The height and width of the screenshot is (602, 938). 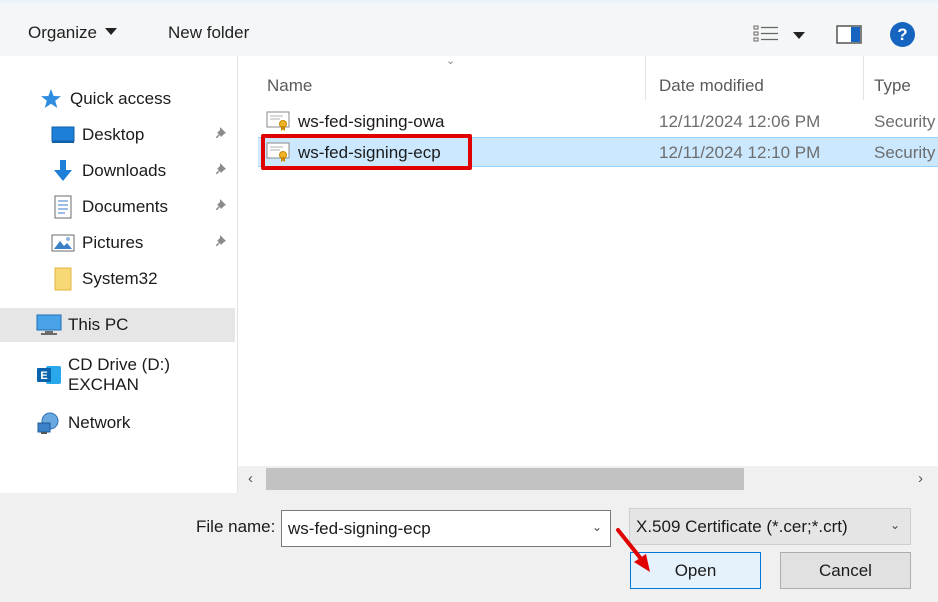 What do you see at coordinates (799, 35) in the screenshot?
I see `view-options-chevron-icon` at bounding box center [799, 35].